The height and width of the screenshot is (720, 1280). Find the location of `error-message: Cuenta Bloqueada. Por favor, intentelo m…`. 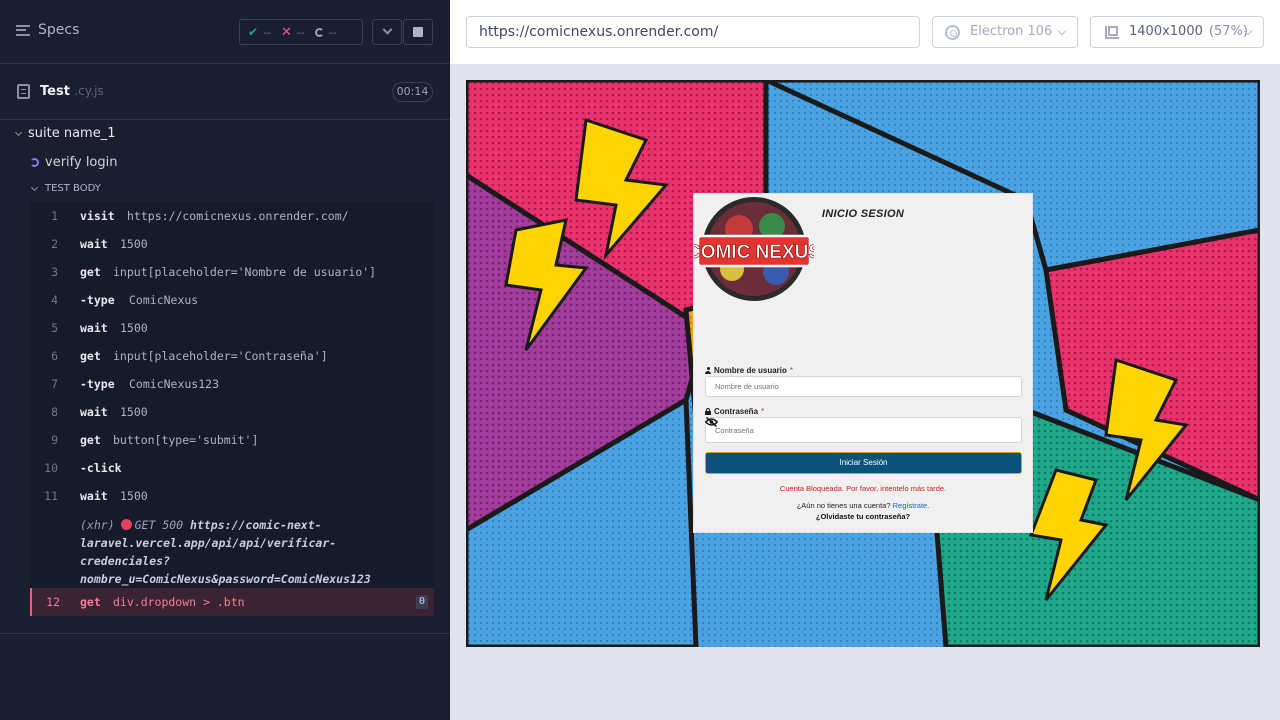

error-message: Cuenta Bloqueada. Por favor, intentelo m… is located at coordinates (863, 488).